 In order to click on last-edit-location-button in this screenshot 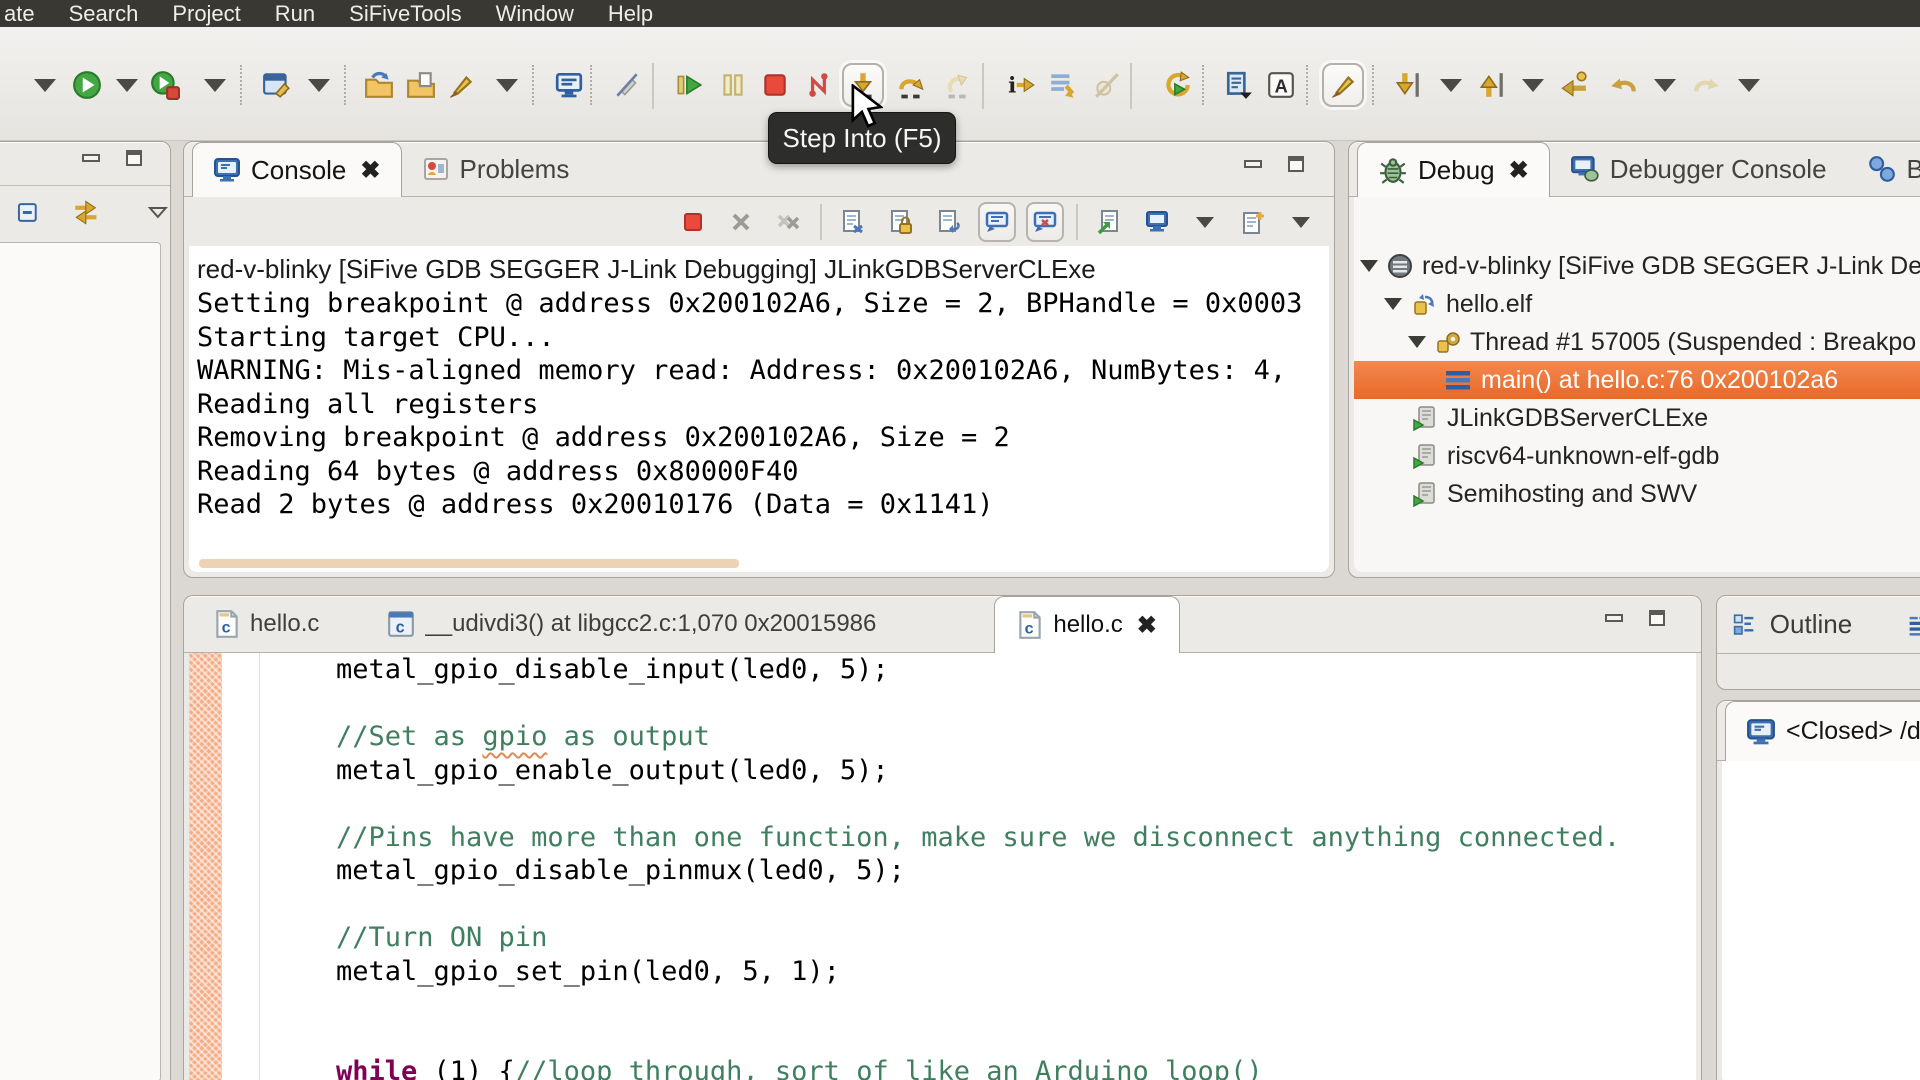, I will do `click(1573, 85)`.